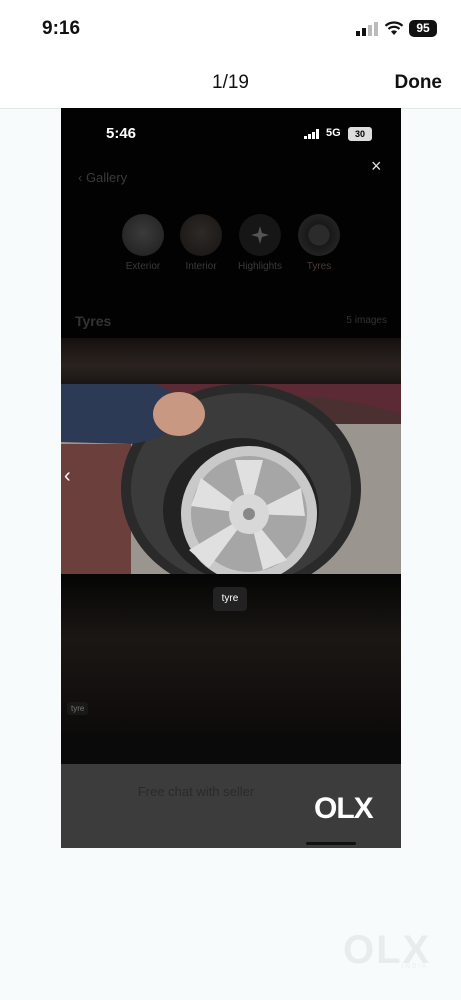  What do you see at coordinates (331, 843) in the screenshot?
I see `home-indicator` at bounding box center [331, 843].